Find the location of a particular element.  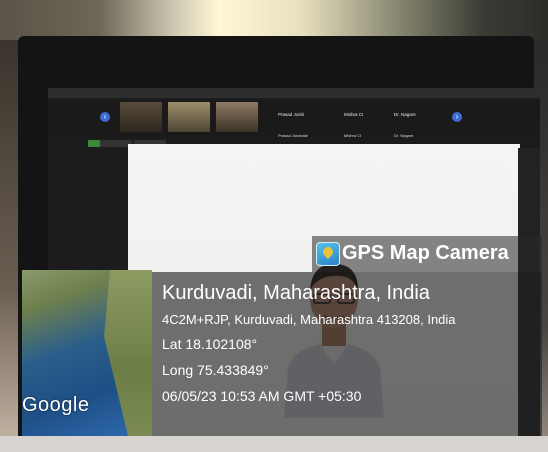

participant-label: Prasad Jondhale is located at coordinates (293, 135).